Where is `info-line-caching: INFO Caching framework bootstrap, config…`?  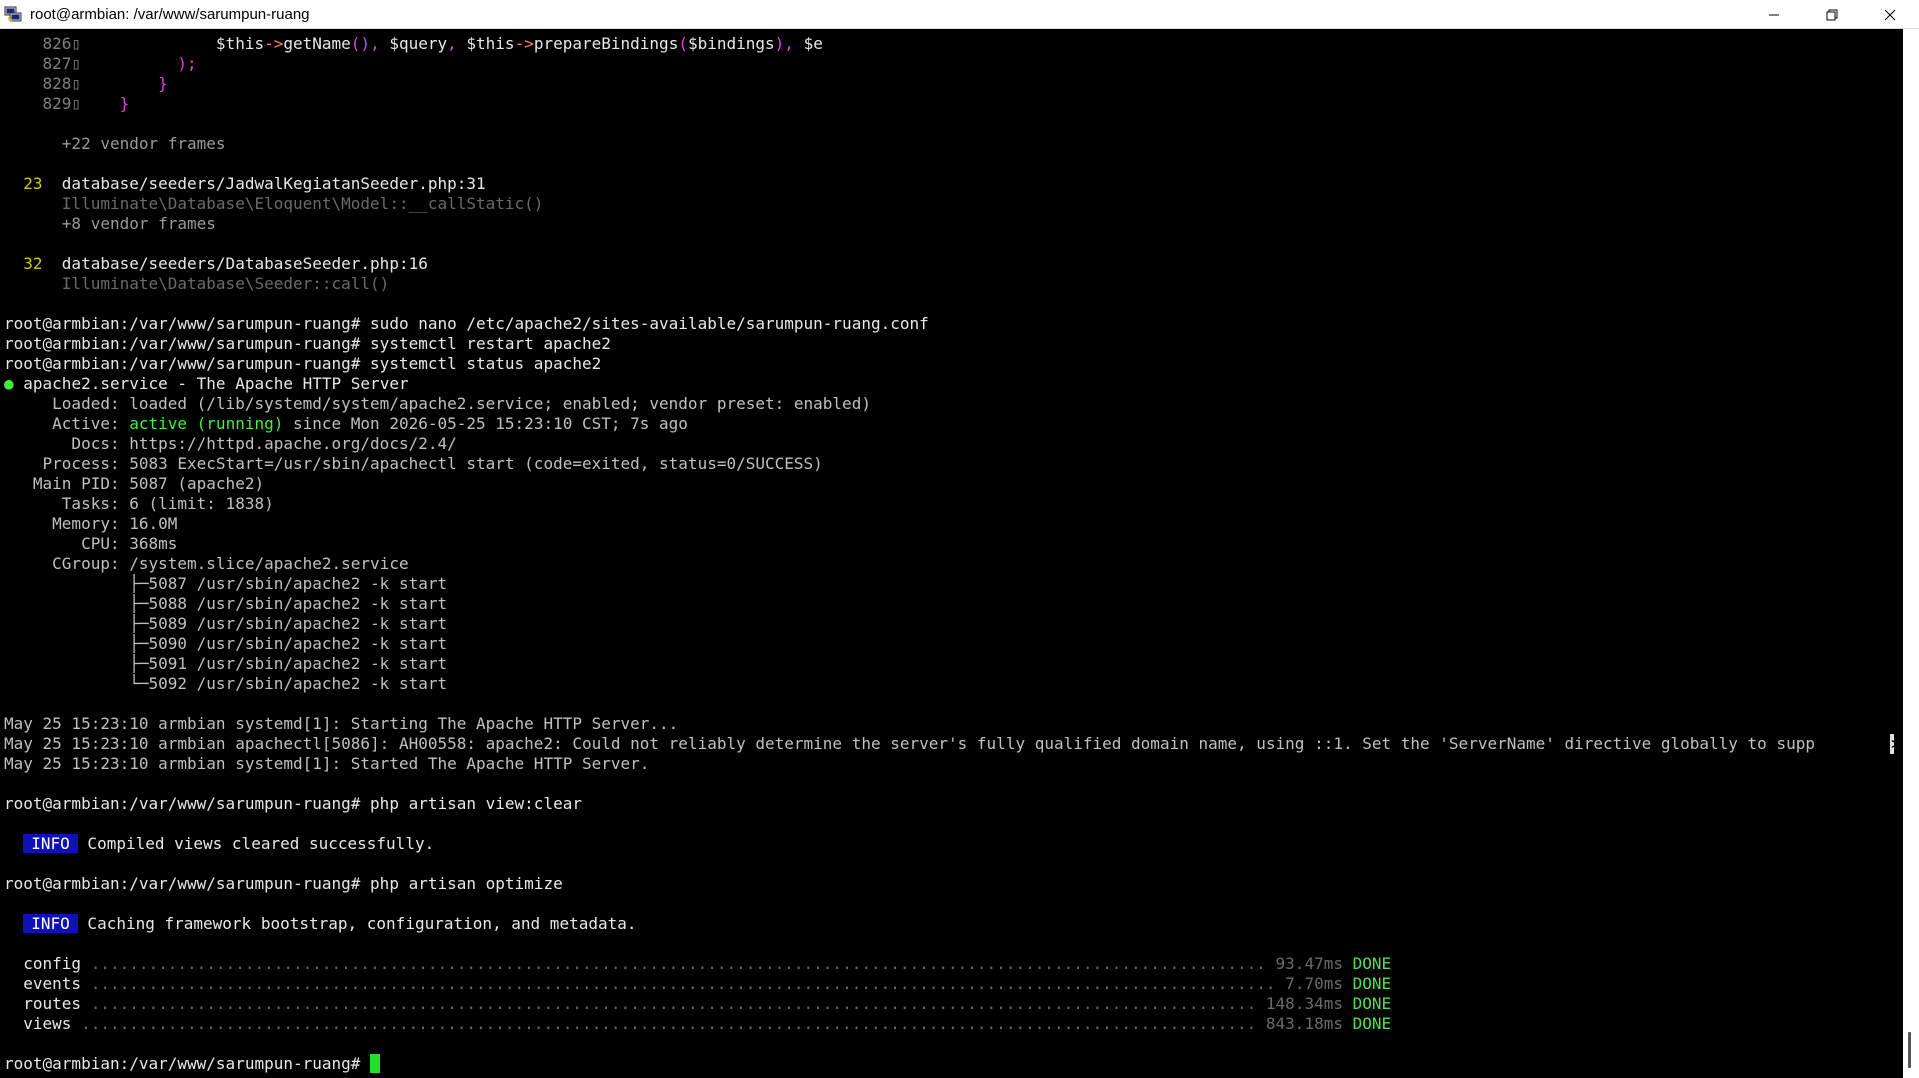 info-line-caching: INFO Caching framework bootstrap, config… is located at coordinates (949, 924).